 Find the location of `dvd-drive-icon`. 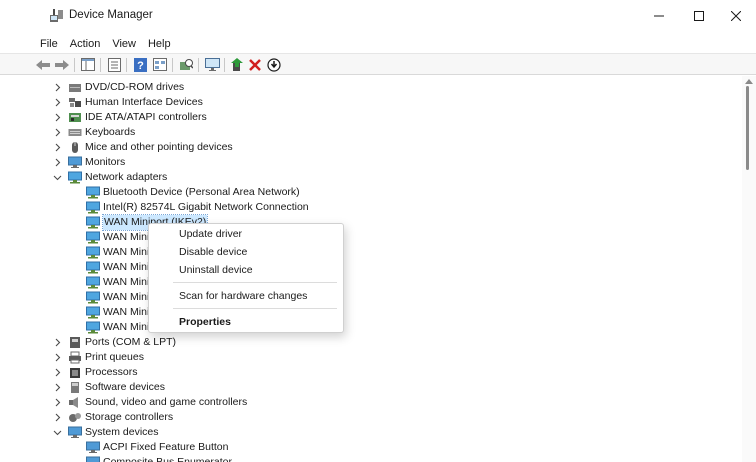

dvd-drive-icon is located at coordinates (75, 88).